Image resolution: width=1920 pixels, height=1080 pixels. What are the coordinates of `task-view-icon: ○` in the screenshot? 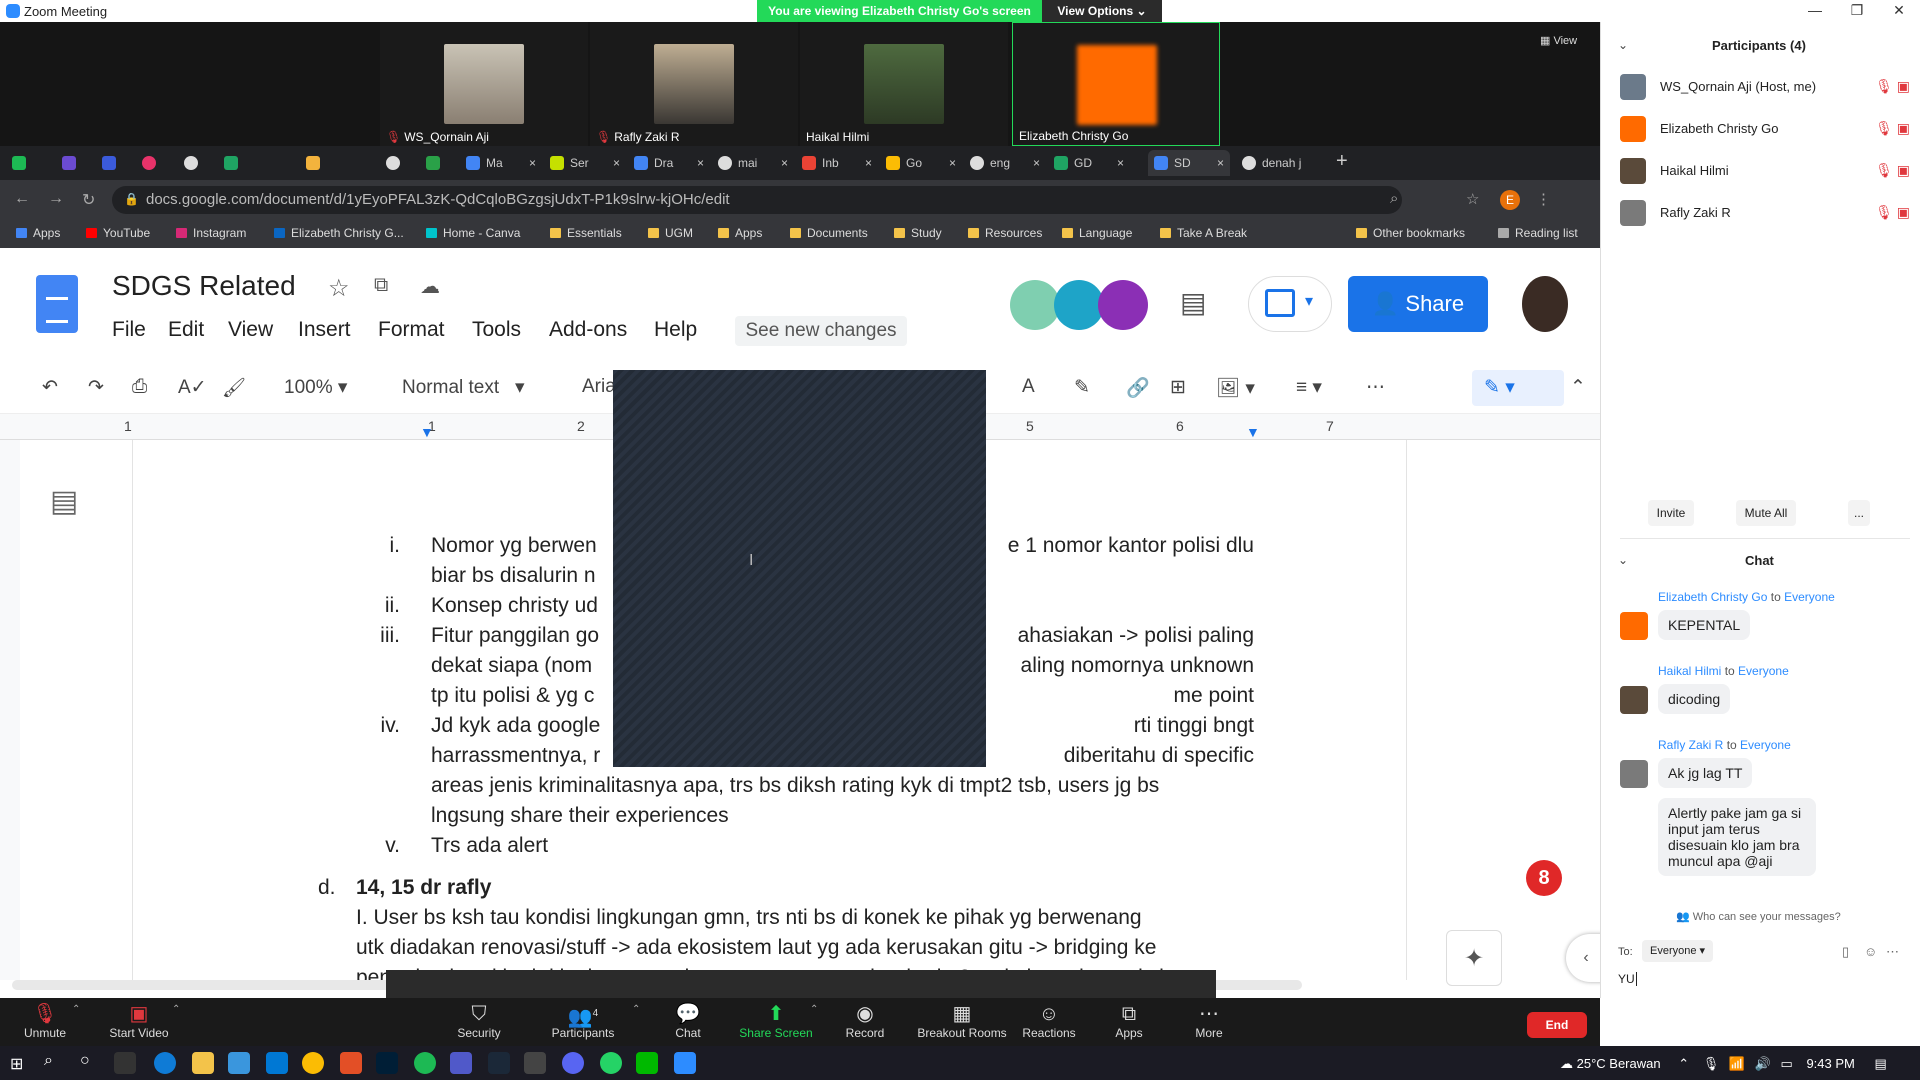 It's located at (85, 1061).